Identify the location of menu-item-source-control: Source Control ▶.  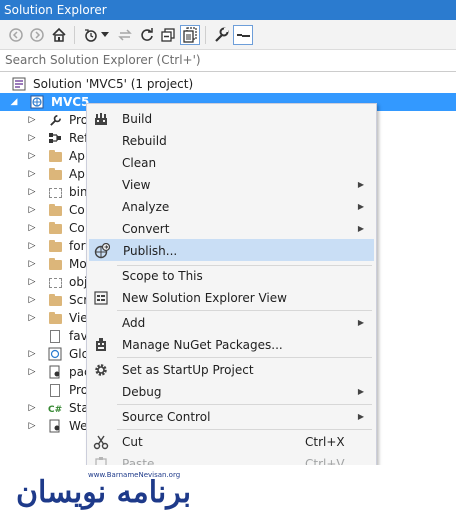
(231, 417).